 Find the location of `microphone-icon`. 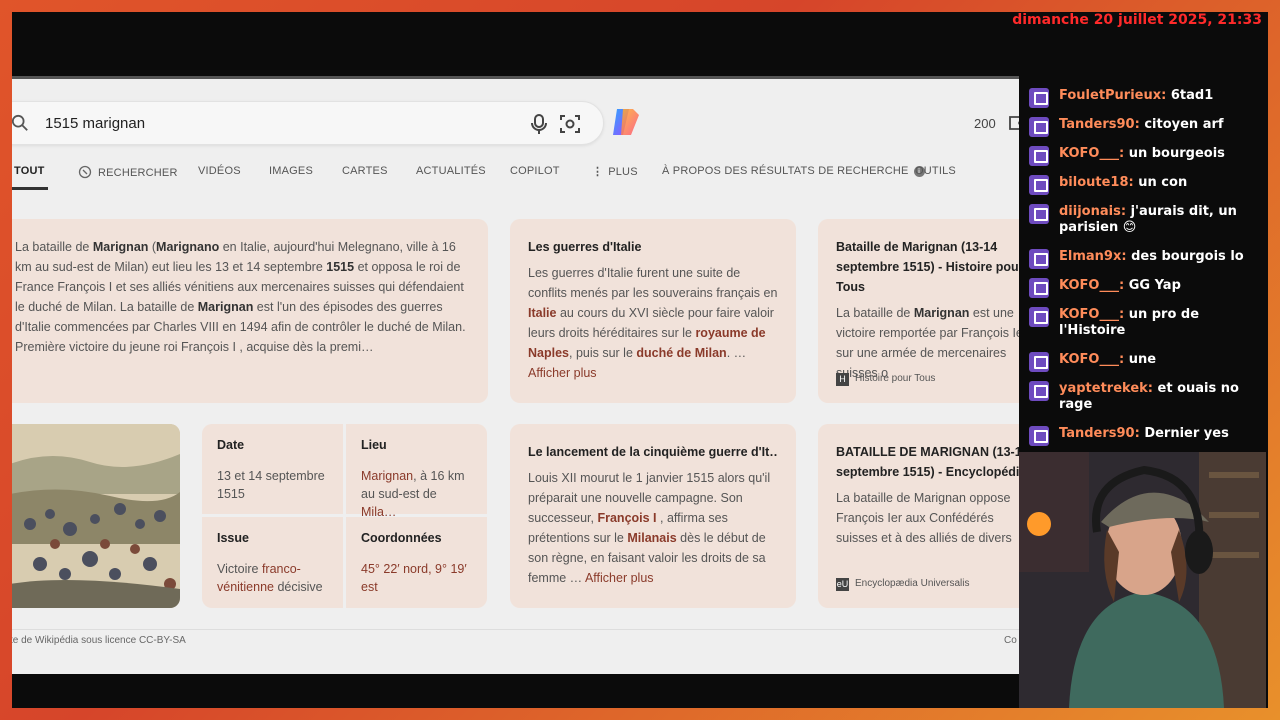

microphone-icon is located at coordinates (539, 124).